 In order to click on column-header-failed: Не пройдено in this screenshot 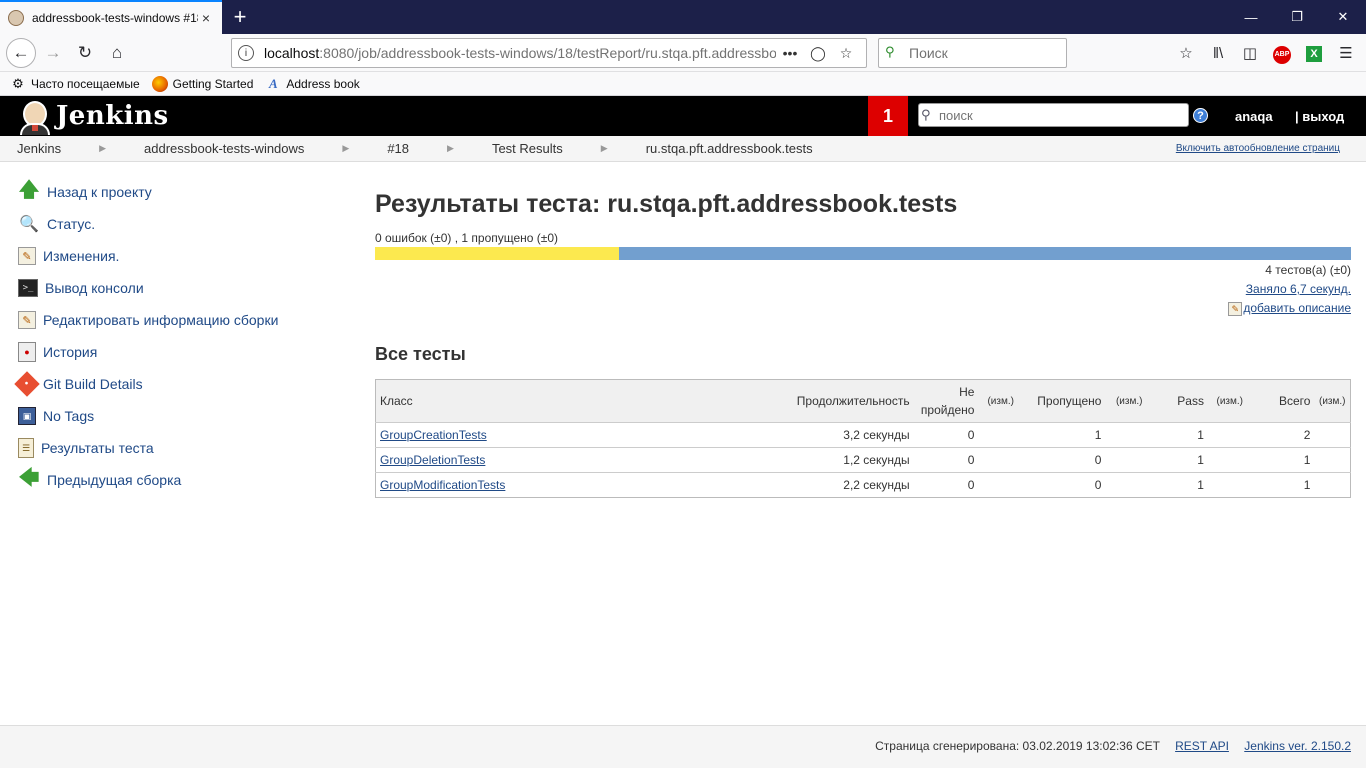, I will do `click(946, 401)`.